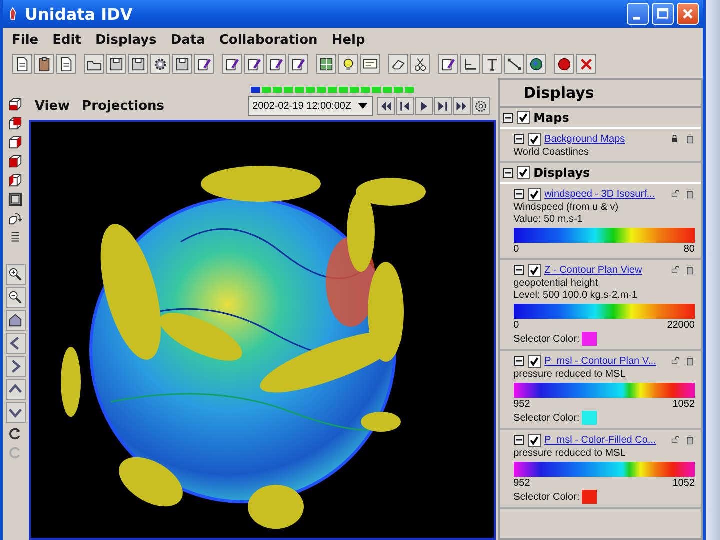 The width and height of the screenshot is (720, 540). I want to click on menu-item: File, so click(25, 40).